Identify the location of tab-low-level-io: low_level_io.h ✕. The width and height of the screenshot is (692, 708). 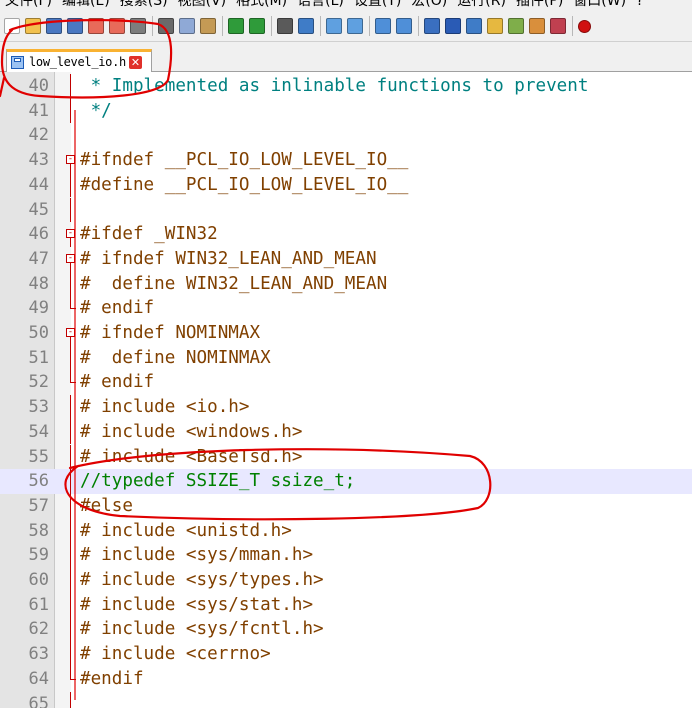
(79, 60).